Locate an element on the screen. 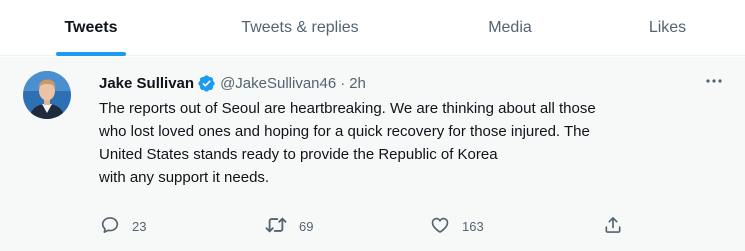 The image size is (745, 251). retweet-count: 69 is located at coordinates (306, 226).